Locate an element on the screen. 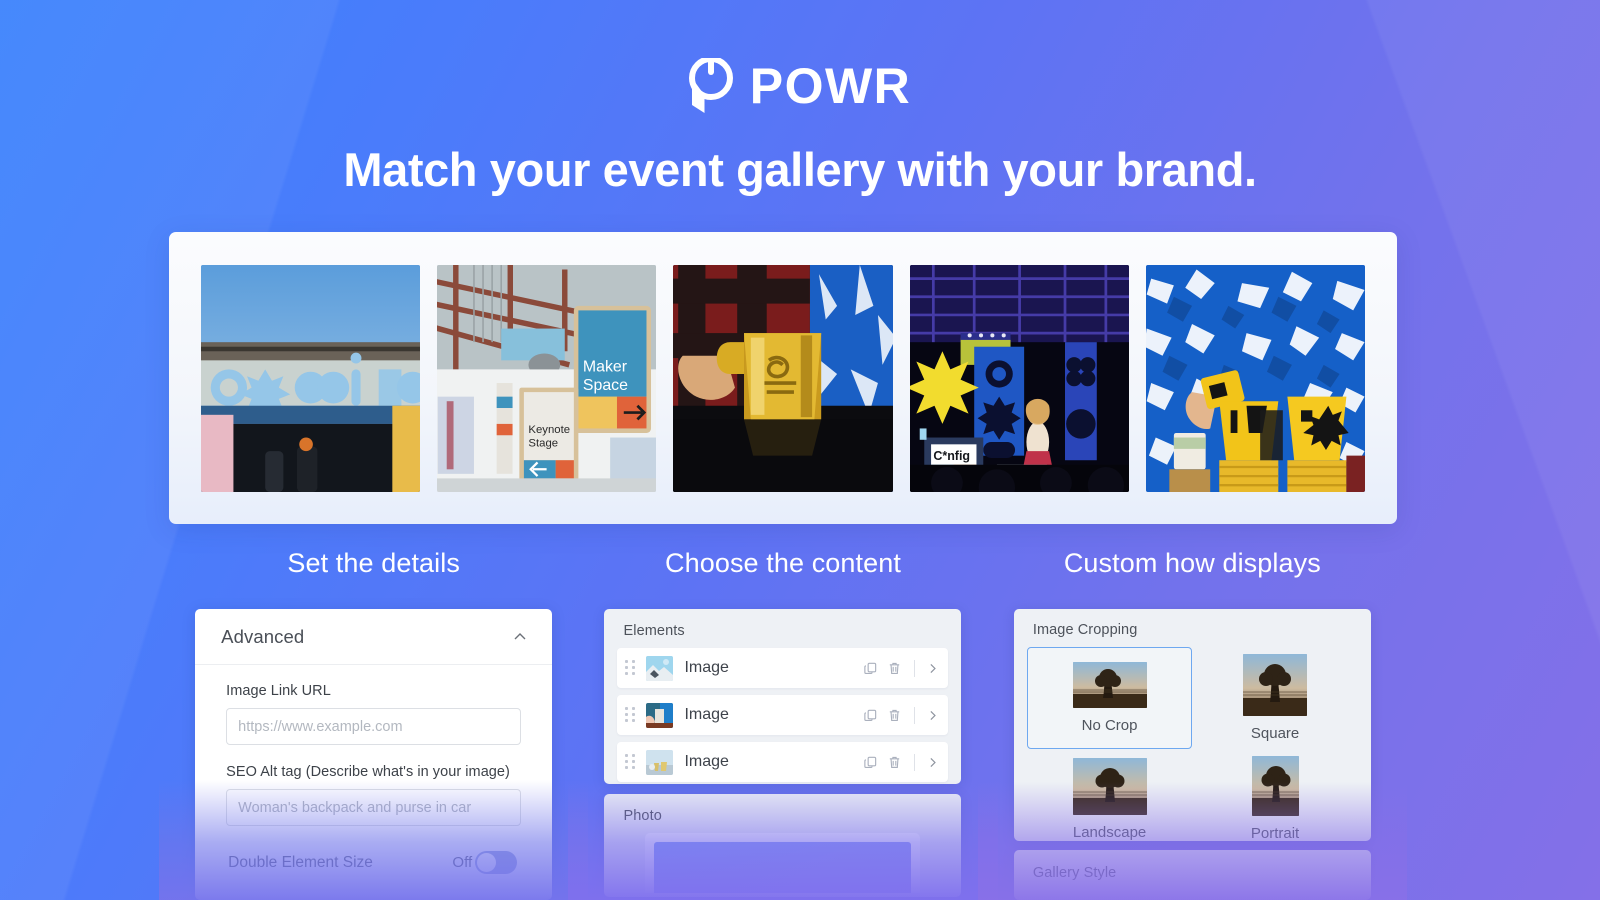 The image size is (1600, 900). photo-panel: Photo is located at coordinates (783, 845).